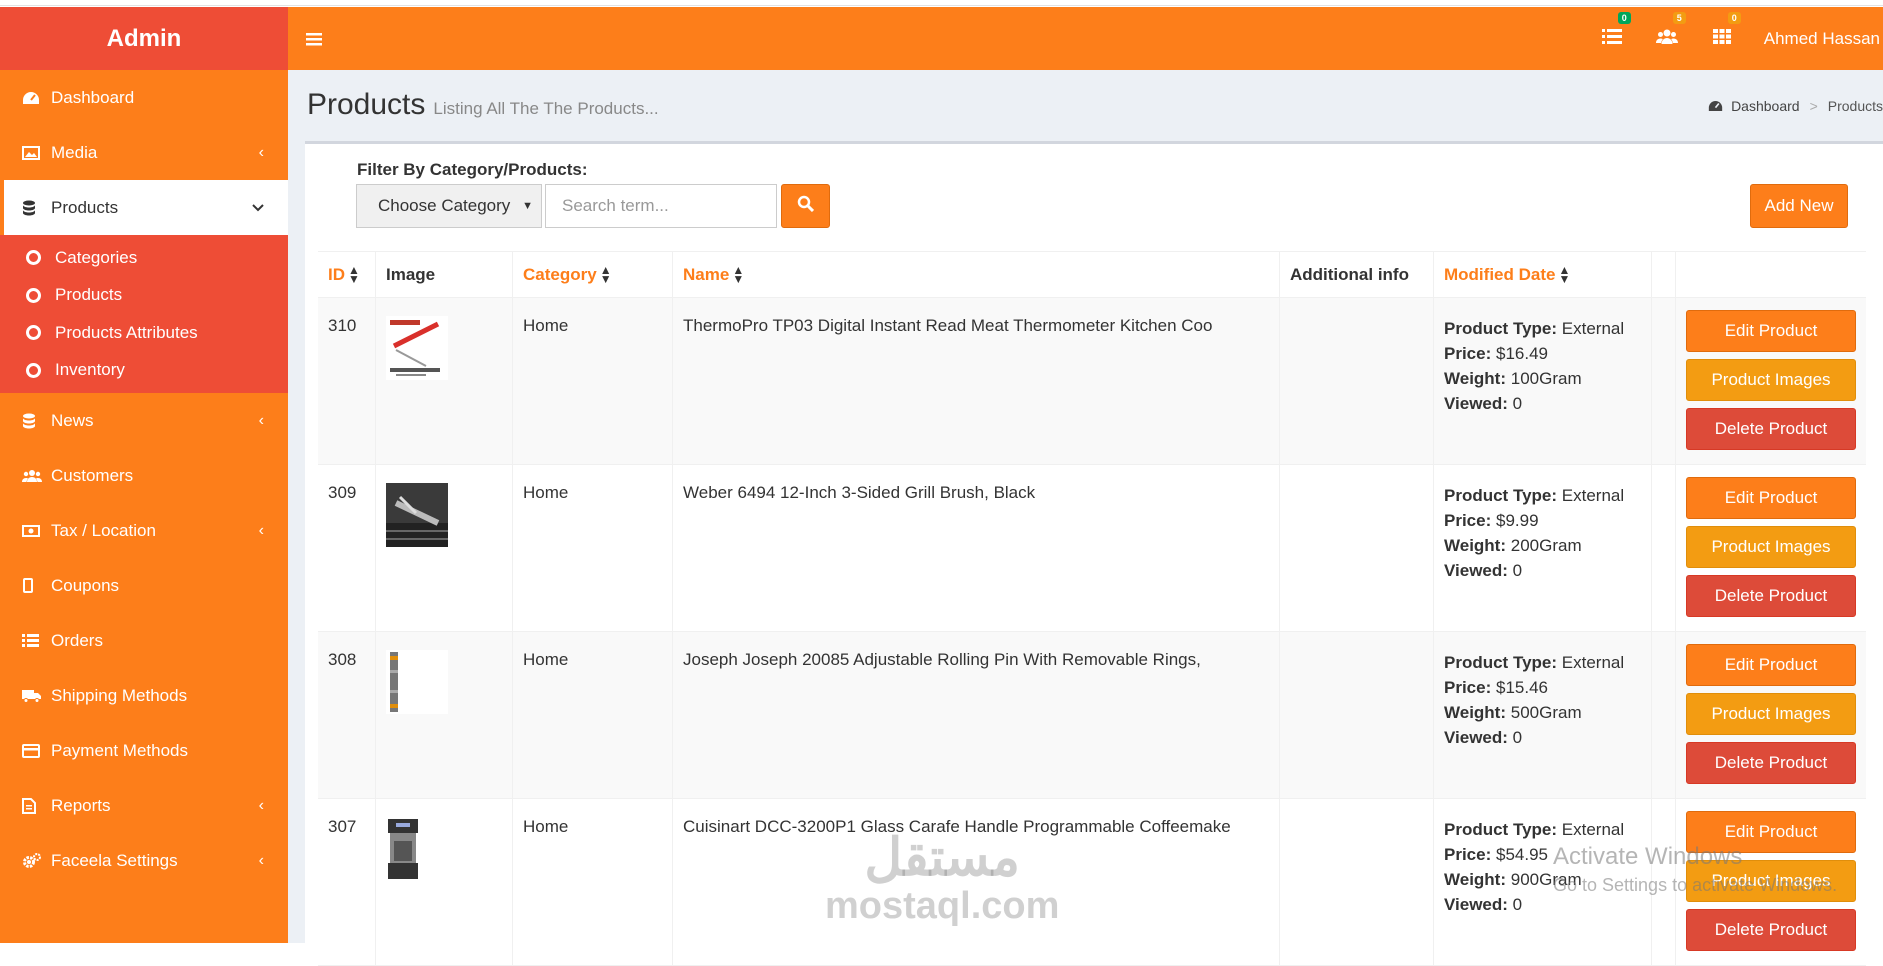  Describe the element at coordinates (144, 640) in the screenshot. I see `sidebar-item-orders: Orders` at that location.